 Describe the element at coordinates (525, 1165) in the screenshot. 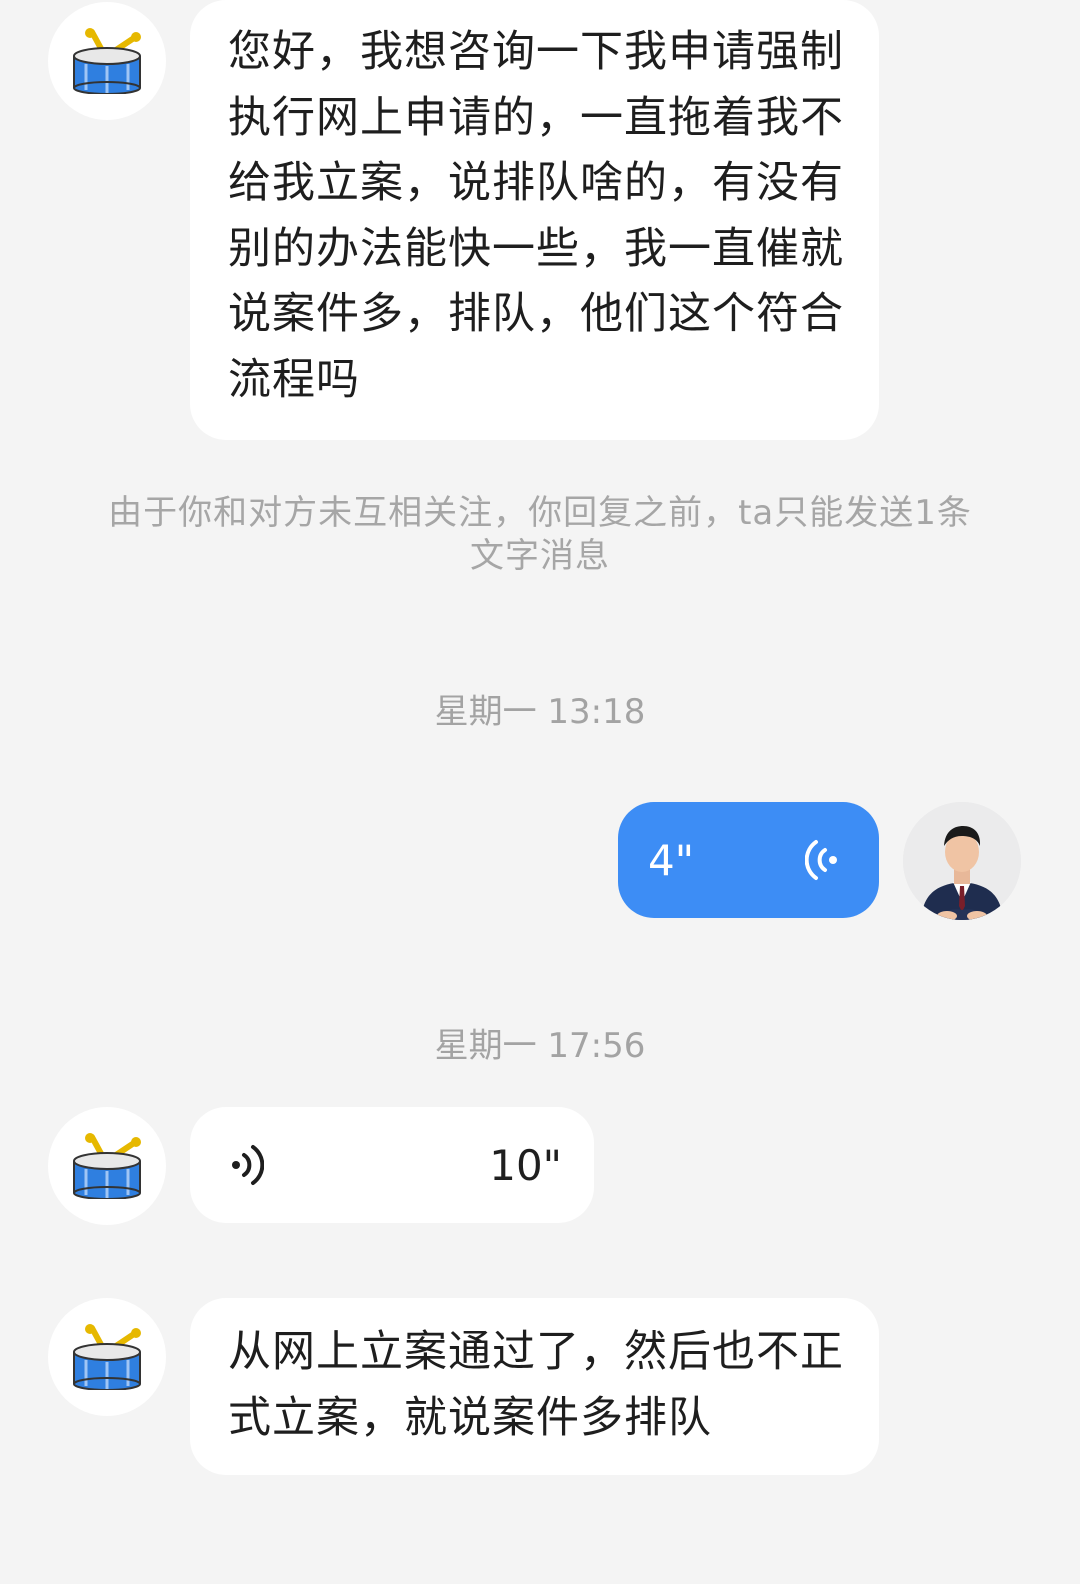

I see `voice-duration: 10"` at that location.